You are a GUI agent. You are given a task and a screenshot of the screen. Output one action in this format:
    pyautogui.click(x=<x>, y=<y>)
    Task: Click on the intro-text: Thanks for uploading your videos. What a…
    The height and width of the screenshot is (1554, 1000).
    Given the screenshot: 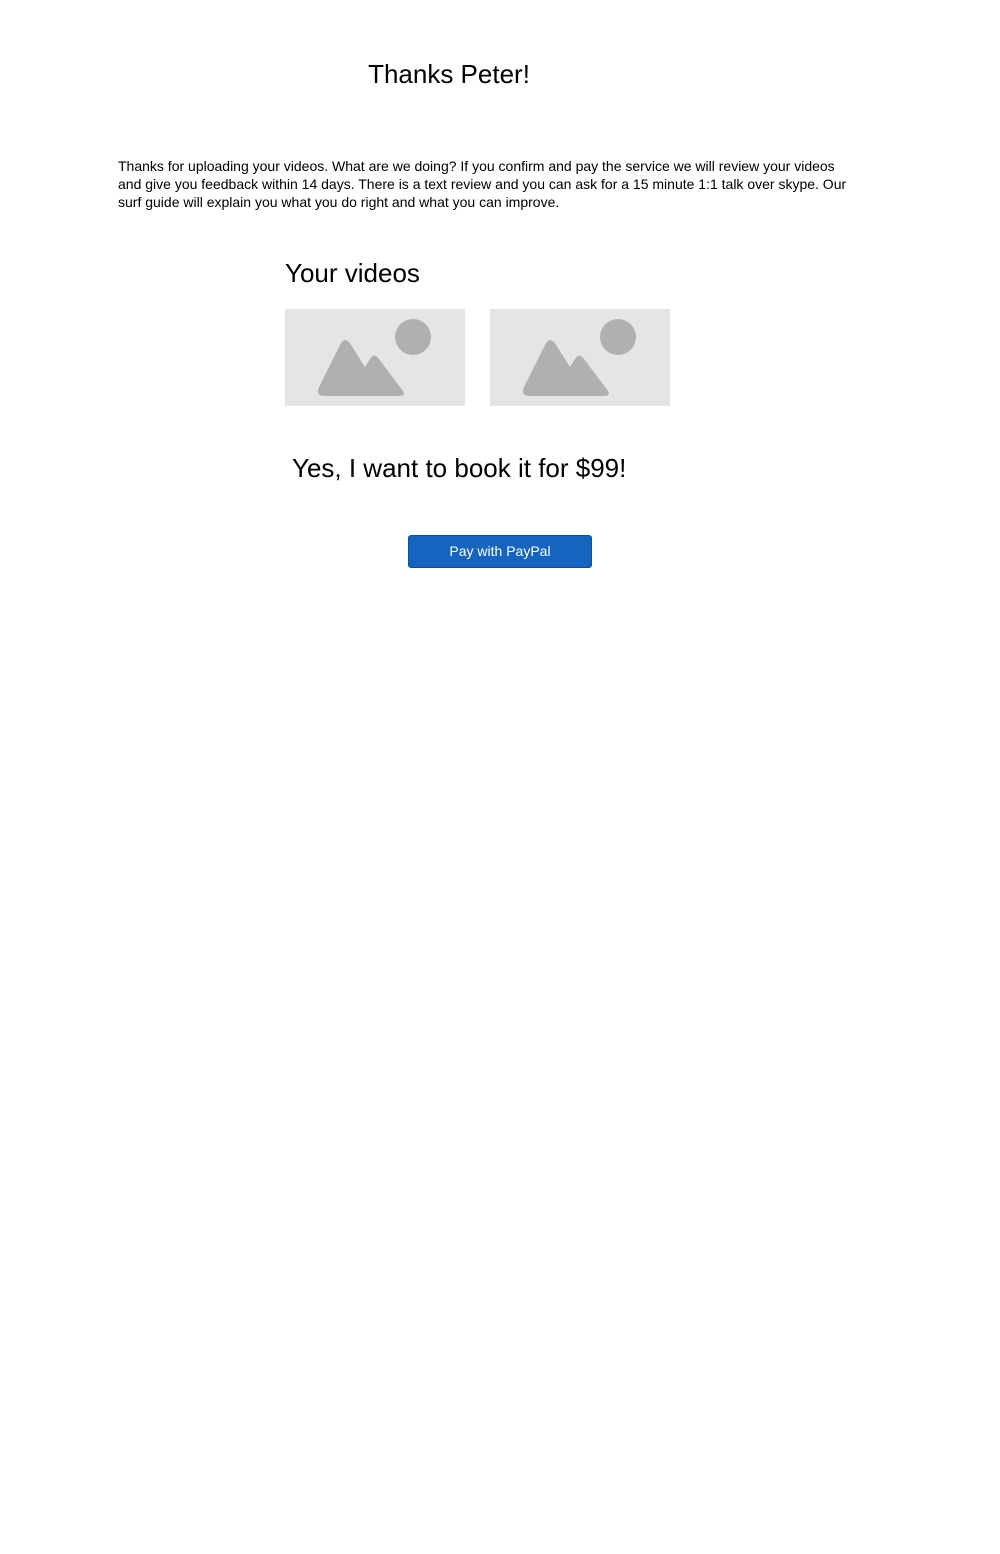 What is the action you would take?
    pyautogui.click(x=482, y=184)
    